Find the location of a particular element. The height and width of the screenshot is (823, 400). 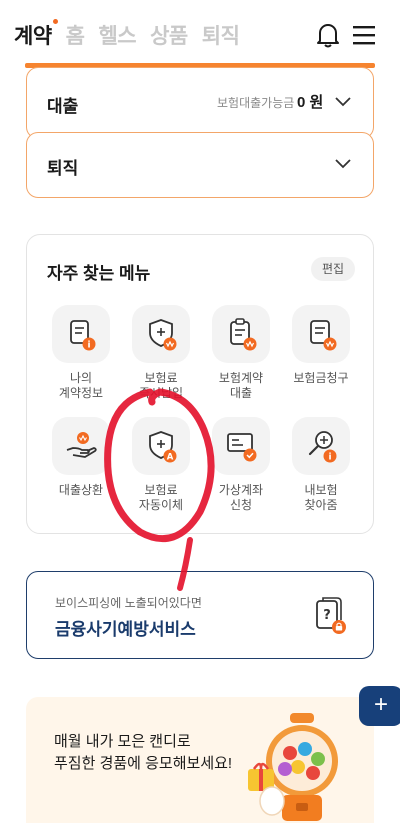

tab-health: 헬스 is located at coordinates (117, 35).